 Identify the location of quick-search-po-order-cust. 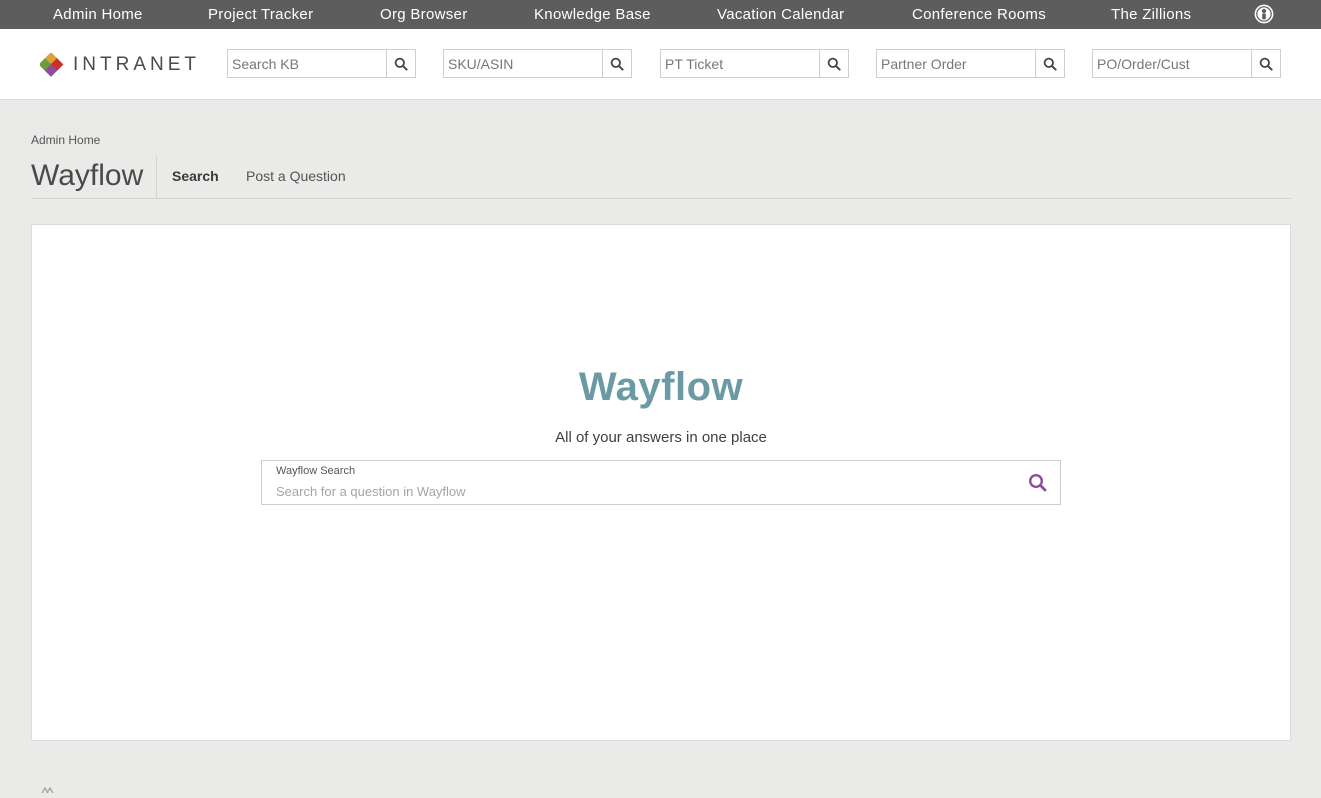
(1186, 63).